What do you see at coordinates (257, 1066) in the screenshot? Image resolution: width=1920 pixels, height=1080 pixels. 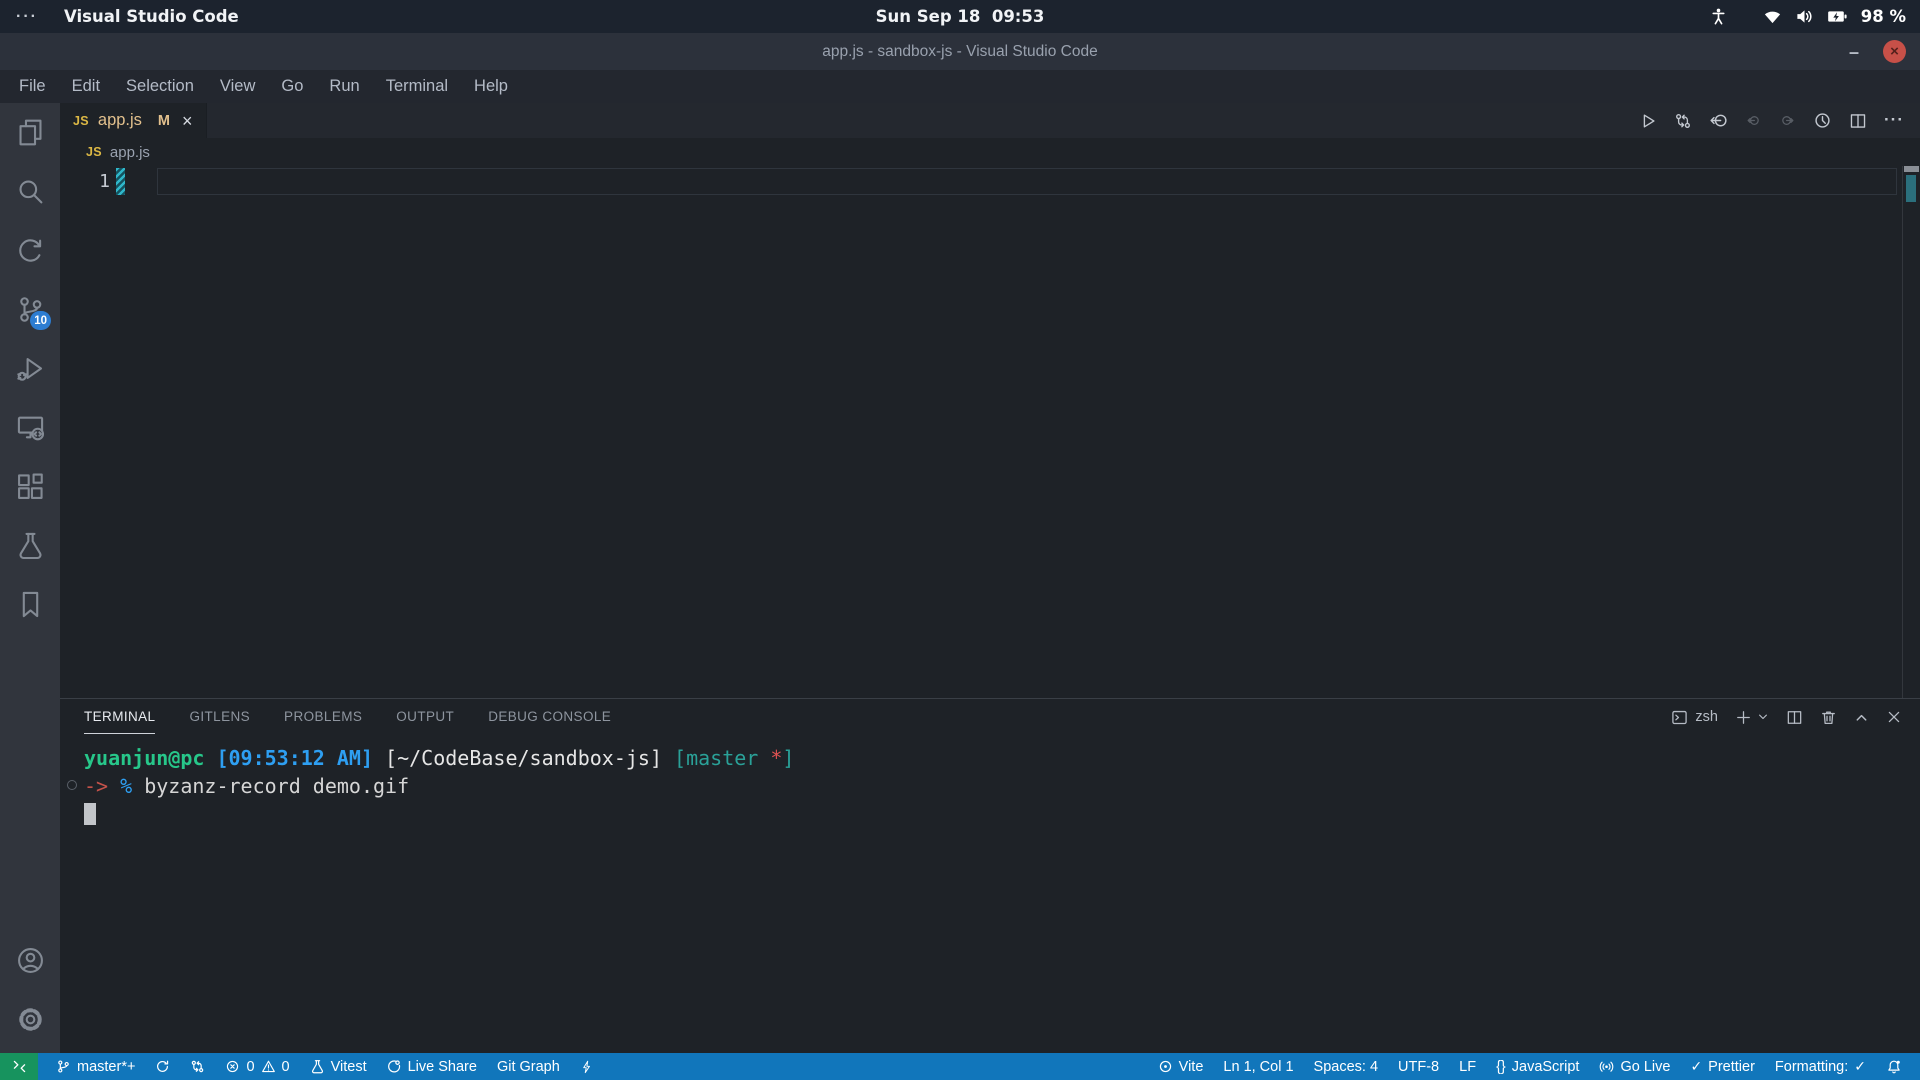 I see `status-problems: 0 0` at bounding box center [257, 1066].